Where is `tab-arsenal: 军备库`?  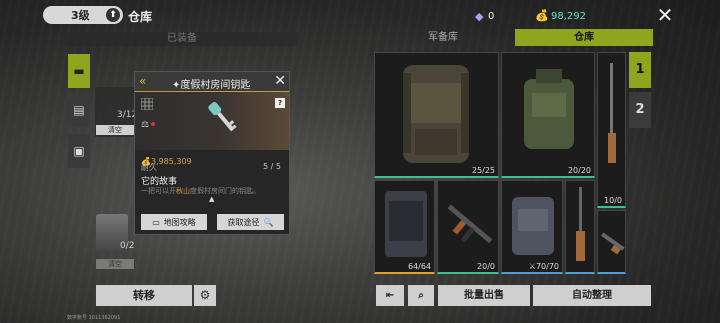 tab-arsenal: 军备库 is located at coordinates (443, 37).